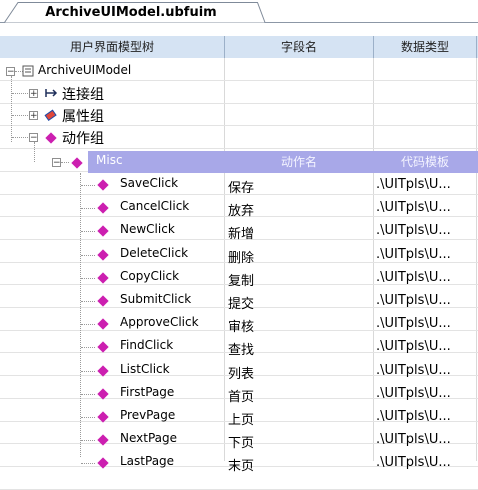 The height and width of the screenshot is (490, 478). What do you see at coordinates (131, 12) in the screenshot?
I see `tab-title: ArchiveUIModel.ubfuim` at bounding box center [131, 12].